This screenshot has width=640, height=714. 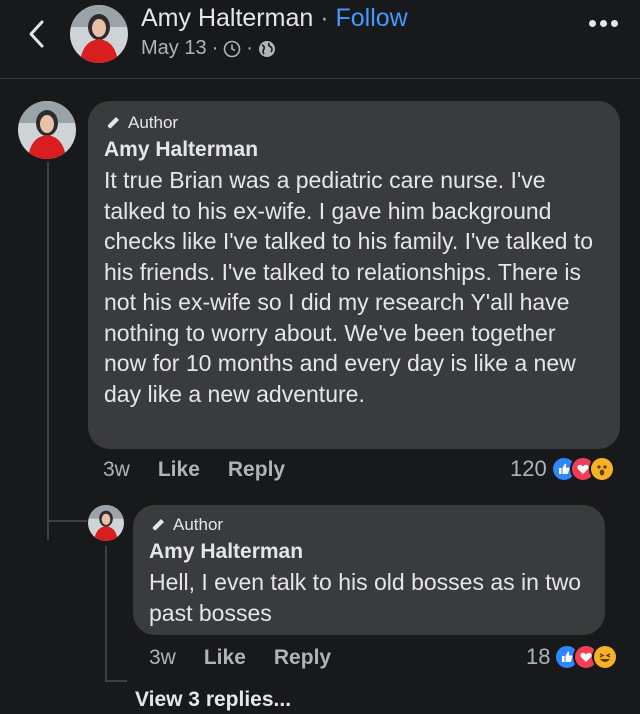 I want to click on reply-author-name: Amy Halterman, so click(x=369, y=552).